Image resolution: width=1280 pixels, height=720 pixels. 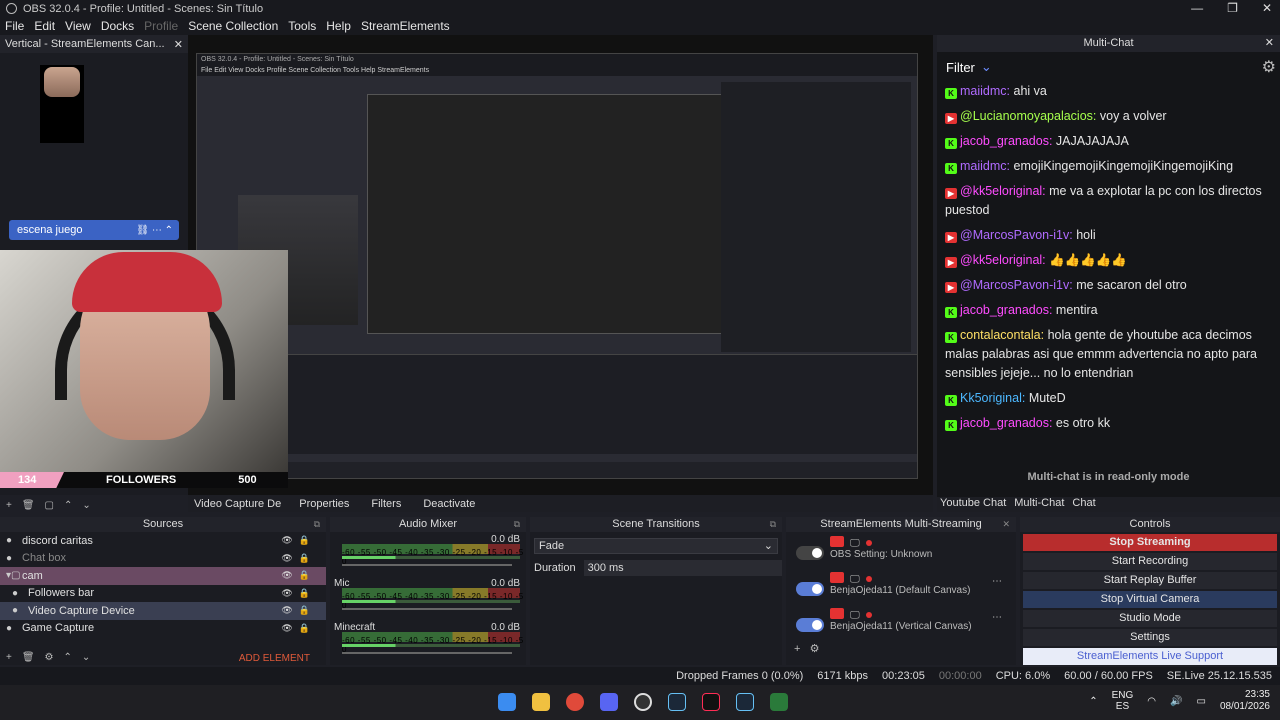 I want to click on source-item: ● Chat box 👁🔒, so click(x=163, y=559).